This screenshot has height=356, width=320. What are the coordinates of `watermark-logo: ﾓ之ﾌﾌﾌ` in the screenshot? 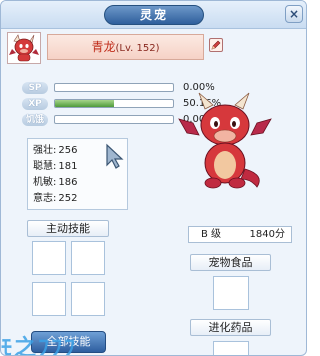 It's located at (39, 345).